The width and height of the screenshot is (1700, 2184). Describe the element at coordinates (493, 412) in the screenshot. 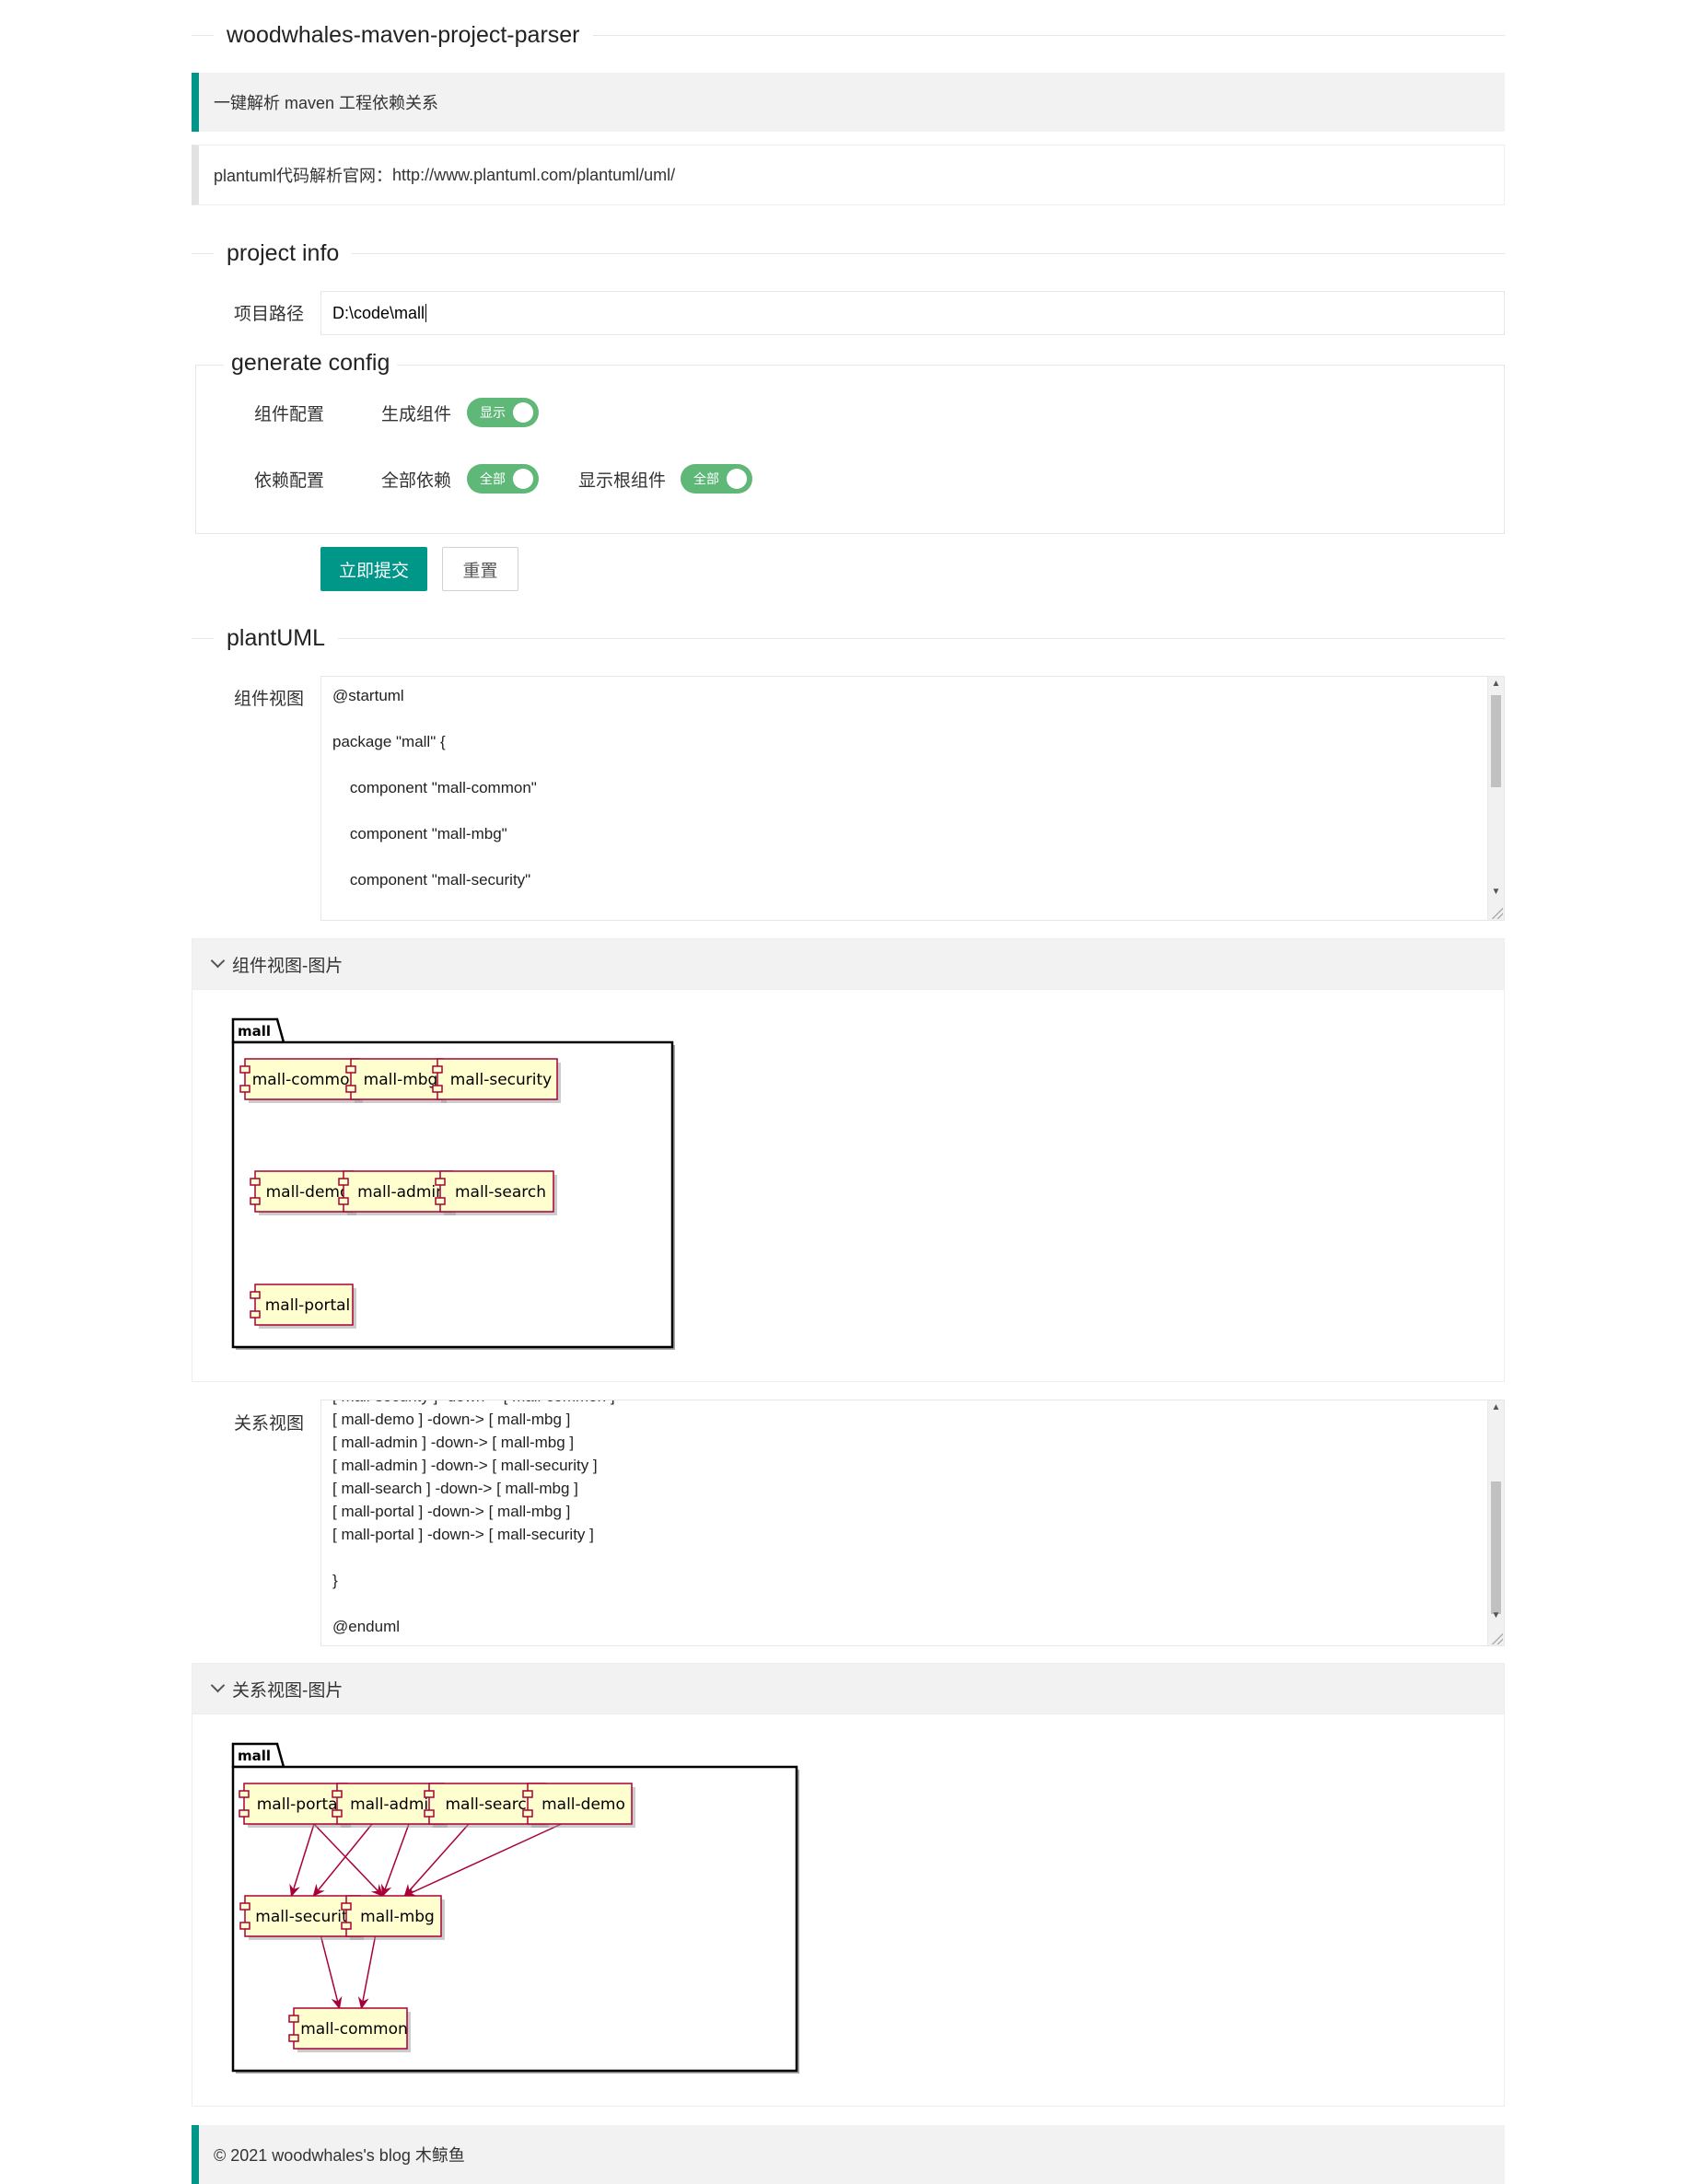

I see `generate-component-switch-text: 显示` at that location.